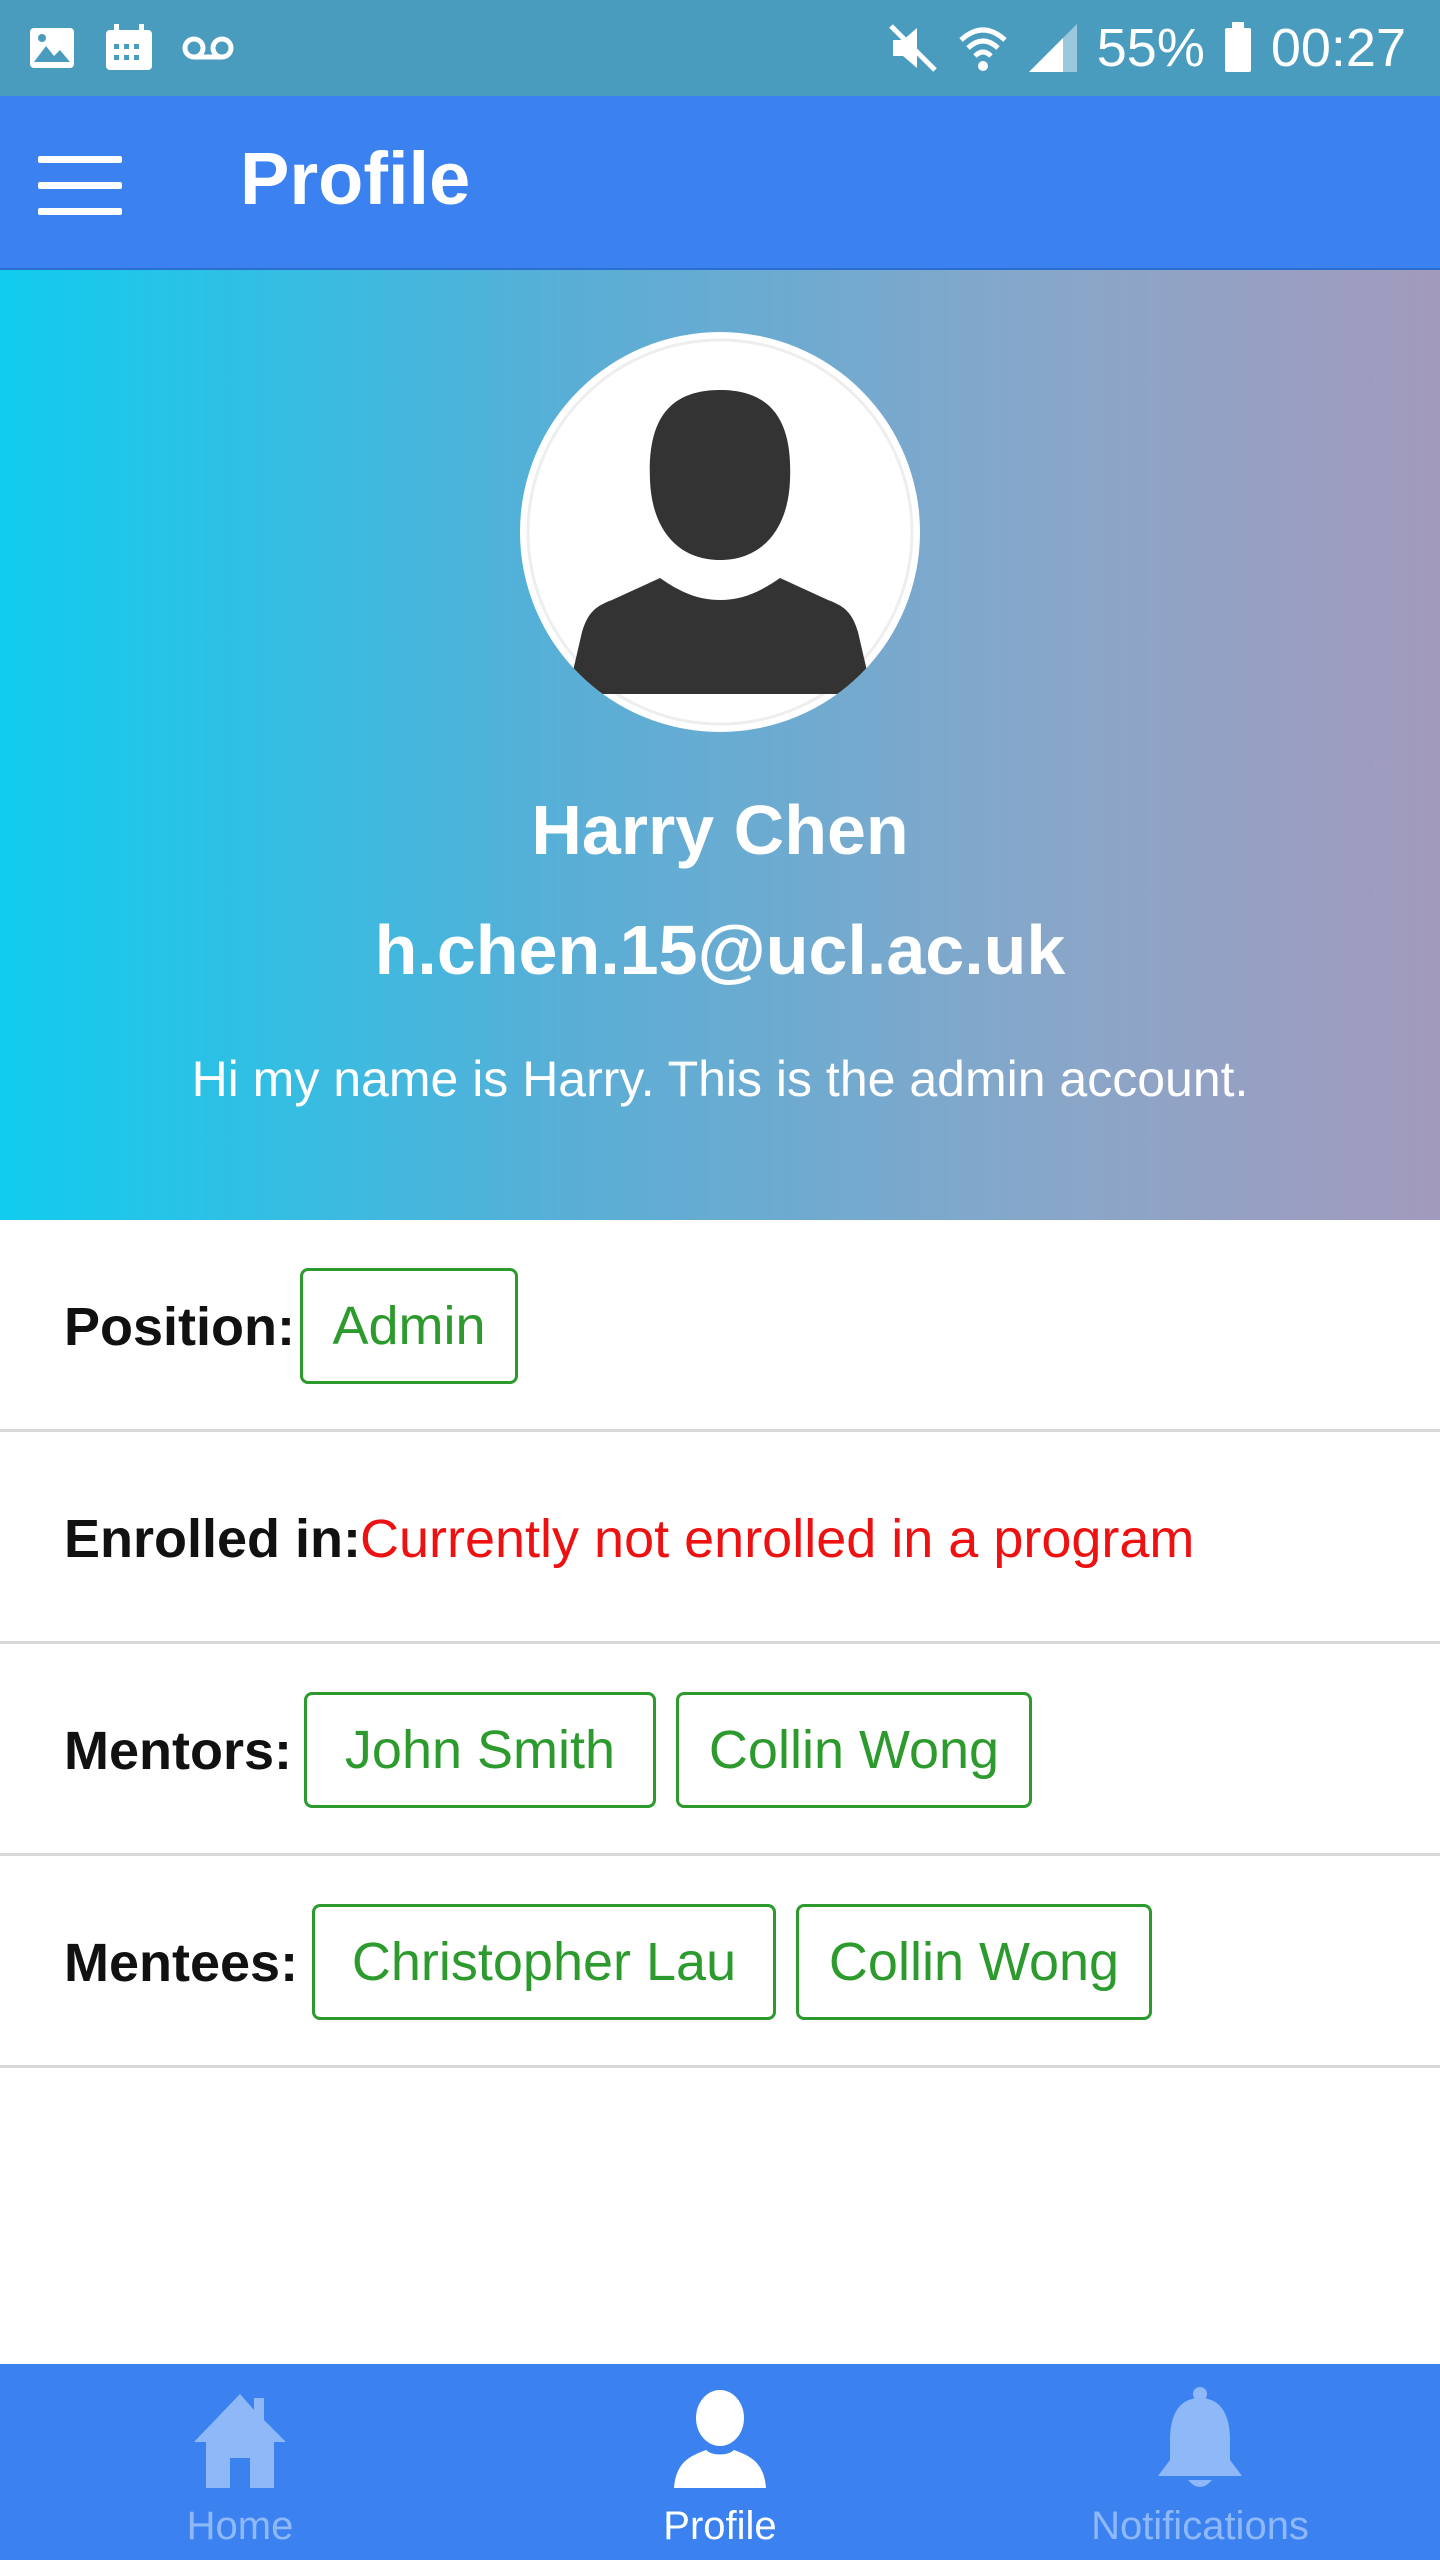 The image size is (1440, 2560). Describe the element at coordinates (240, 2441) in the screenshot. I see `home-icon` at that location.